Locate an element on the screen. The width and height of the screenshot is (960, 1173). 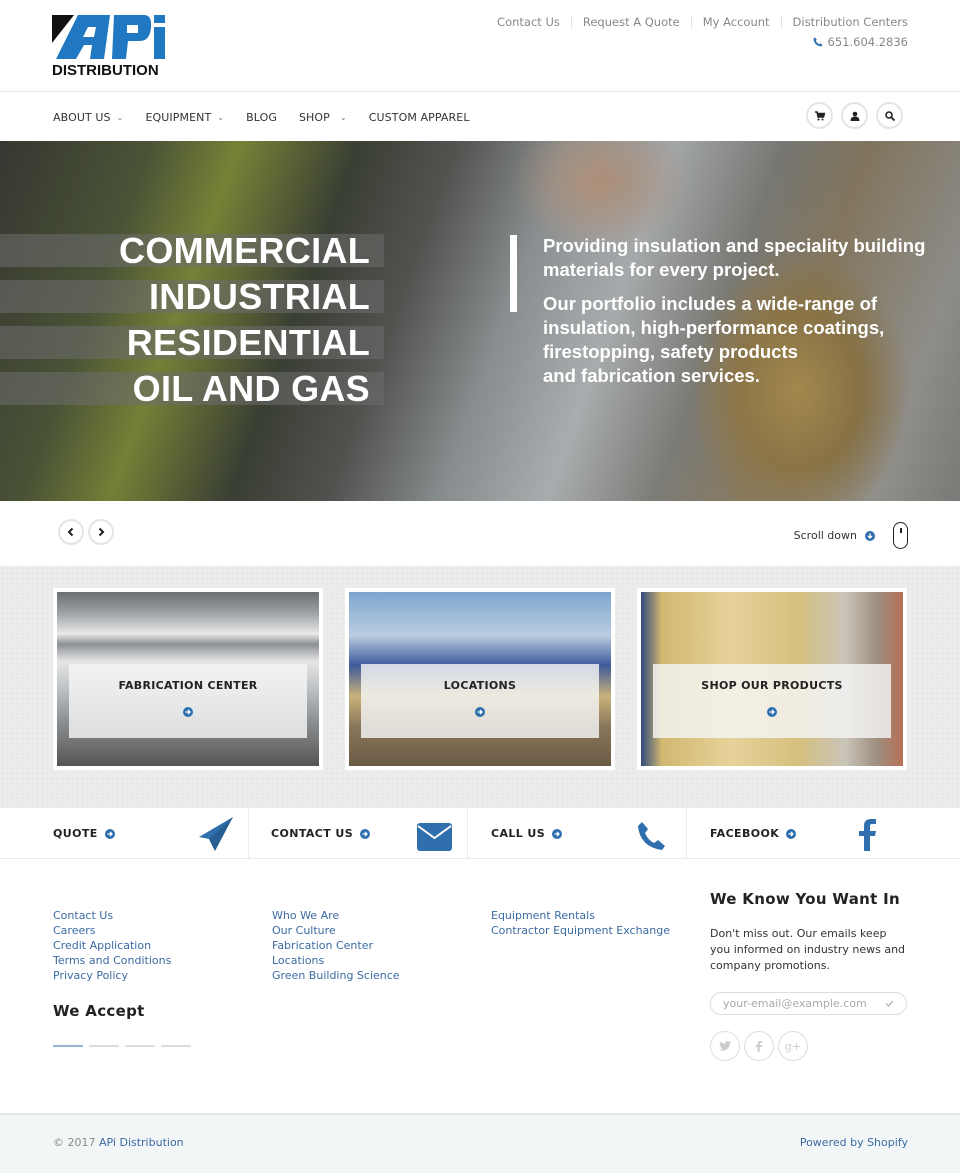
cta-text: QUOTE is located at coordinates (75, 833).